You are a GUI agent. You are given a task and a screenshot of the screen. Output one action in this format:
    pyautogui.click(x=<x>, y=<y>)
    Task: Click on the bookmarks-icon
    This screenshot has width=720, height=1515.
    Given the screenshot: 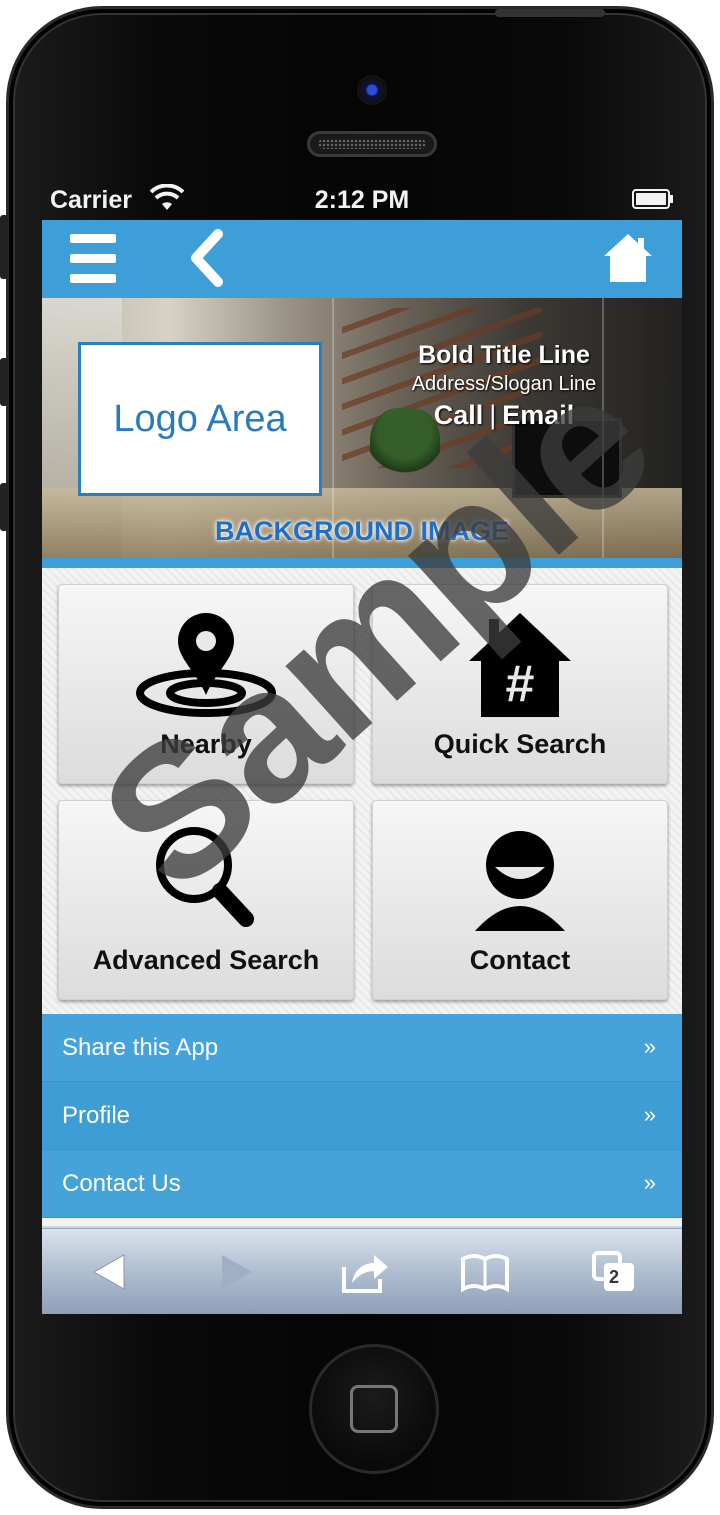 What is the action you would take?
    pyautogui.click(x=485, y=1272)
    